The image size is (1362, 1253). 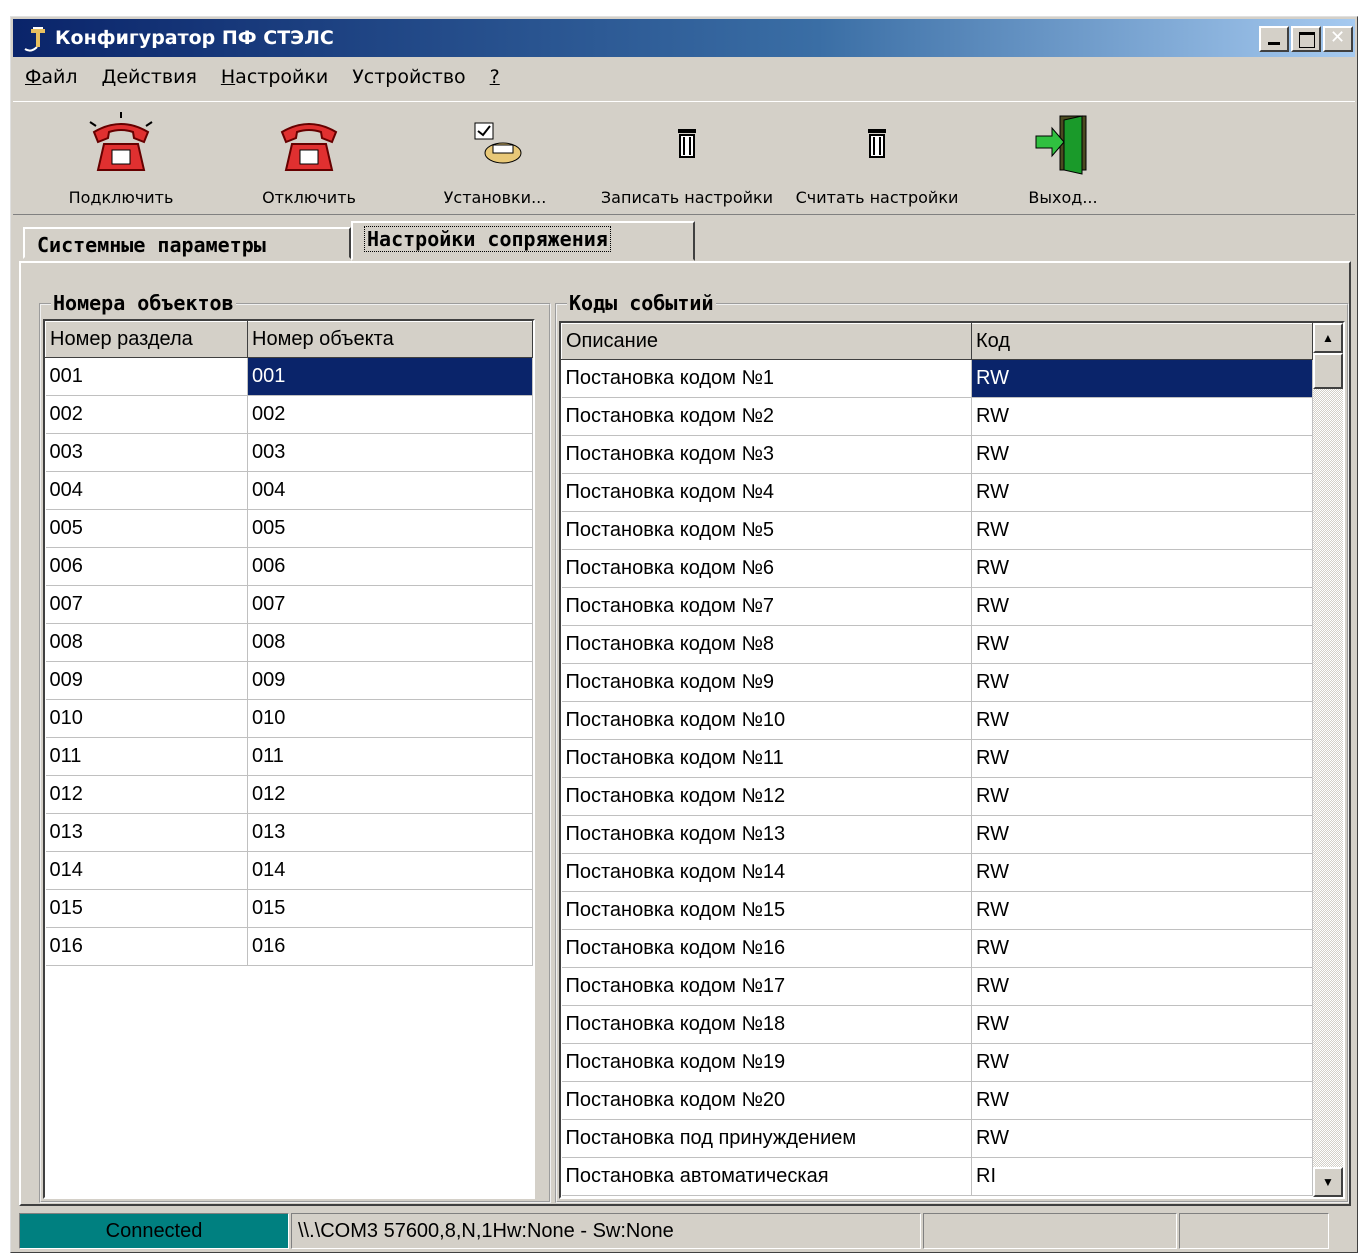 I want to click on section-number-cell: 008, so click(x=146, y=642).